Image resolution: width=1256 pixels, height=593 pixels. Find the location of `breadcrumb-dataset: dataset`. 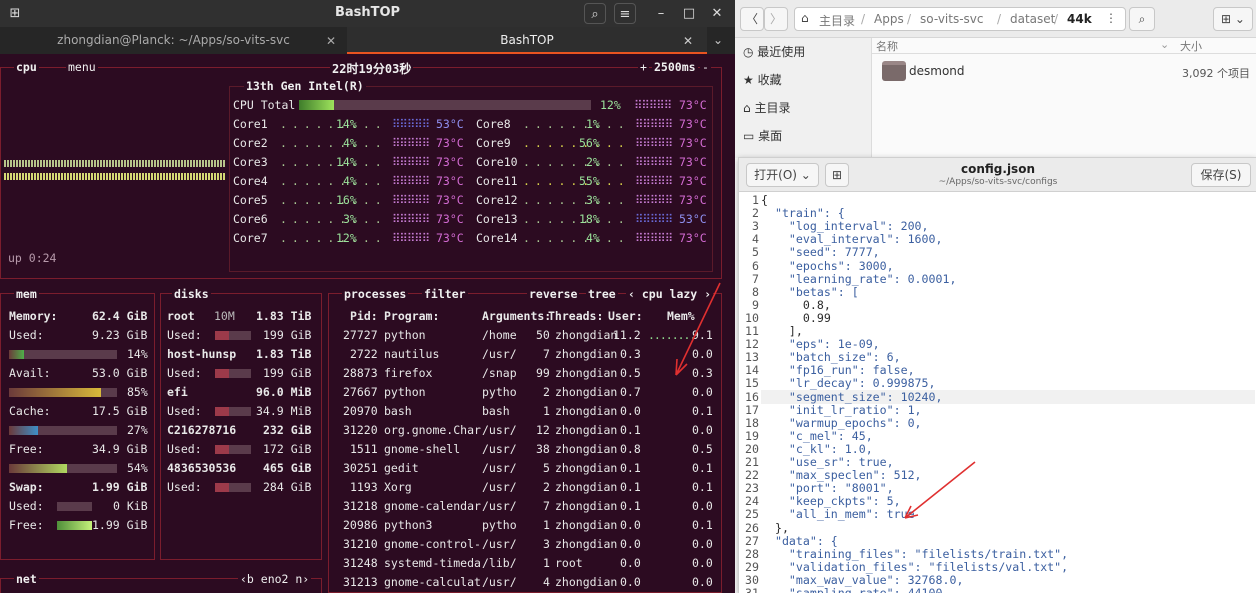

breadcrumb-dataset: dataset is located at coordinates (1032, 19).